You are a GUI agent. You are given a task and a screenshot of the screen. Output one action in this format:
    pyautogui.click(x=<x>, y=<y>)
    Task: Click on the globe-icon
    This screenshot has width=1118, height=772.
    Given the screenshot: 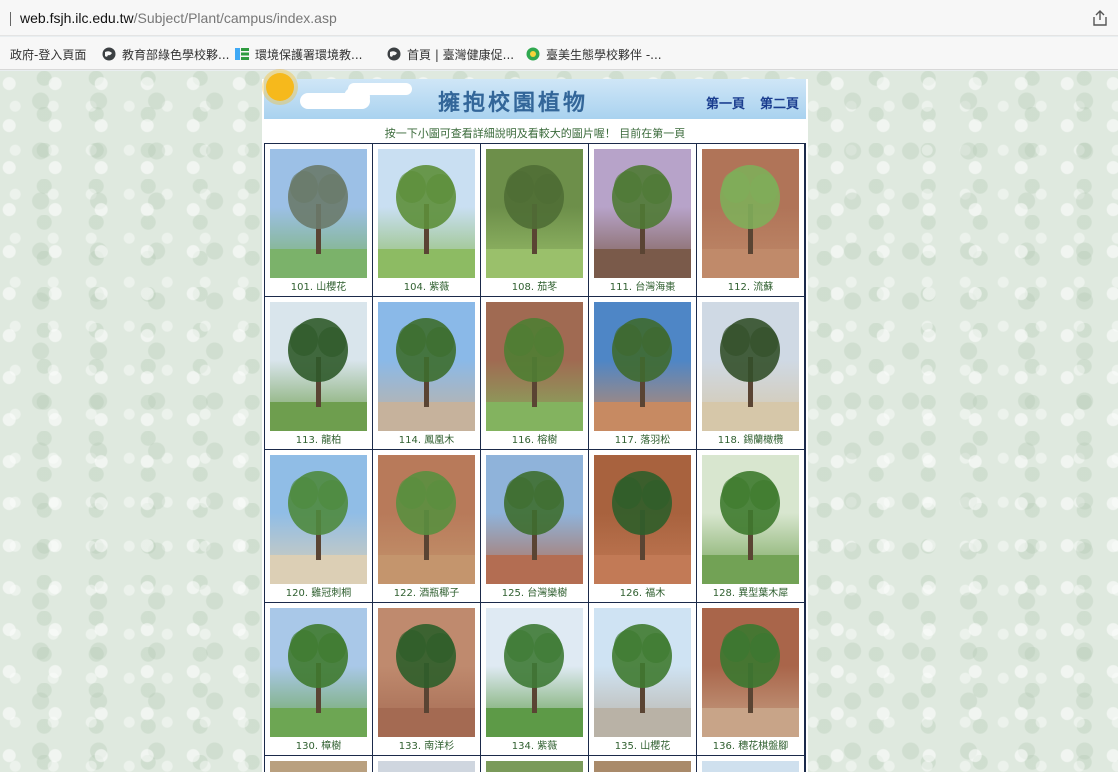 What is the action you would take?
    pyautogui.click(x=109, y=54)
    